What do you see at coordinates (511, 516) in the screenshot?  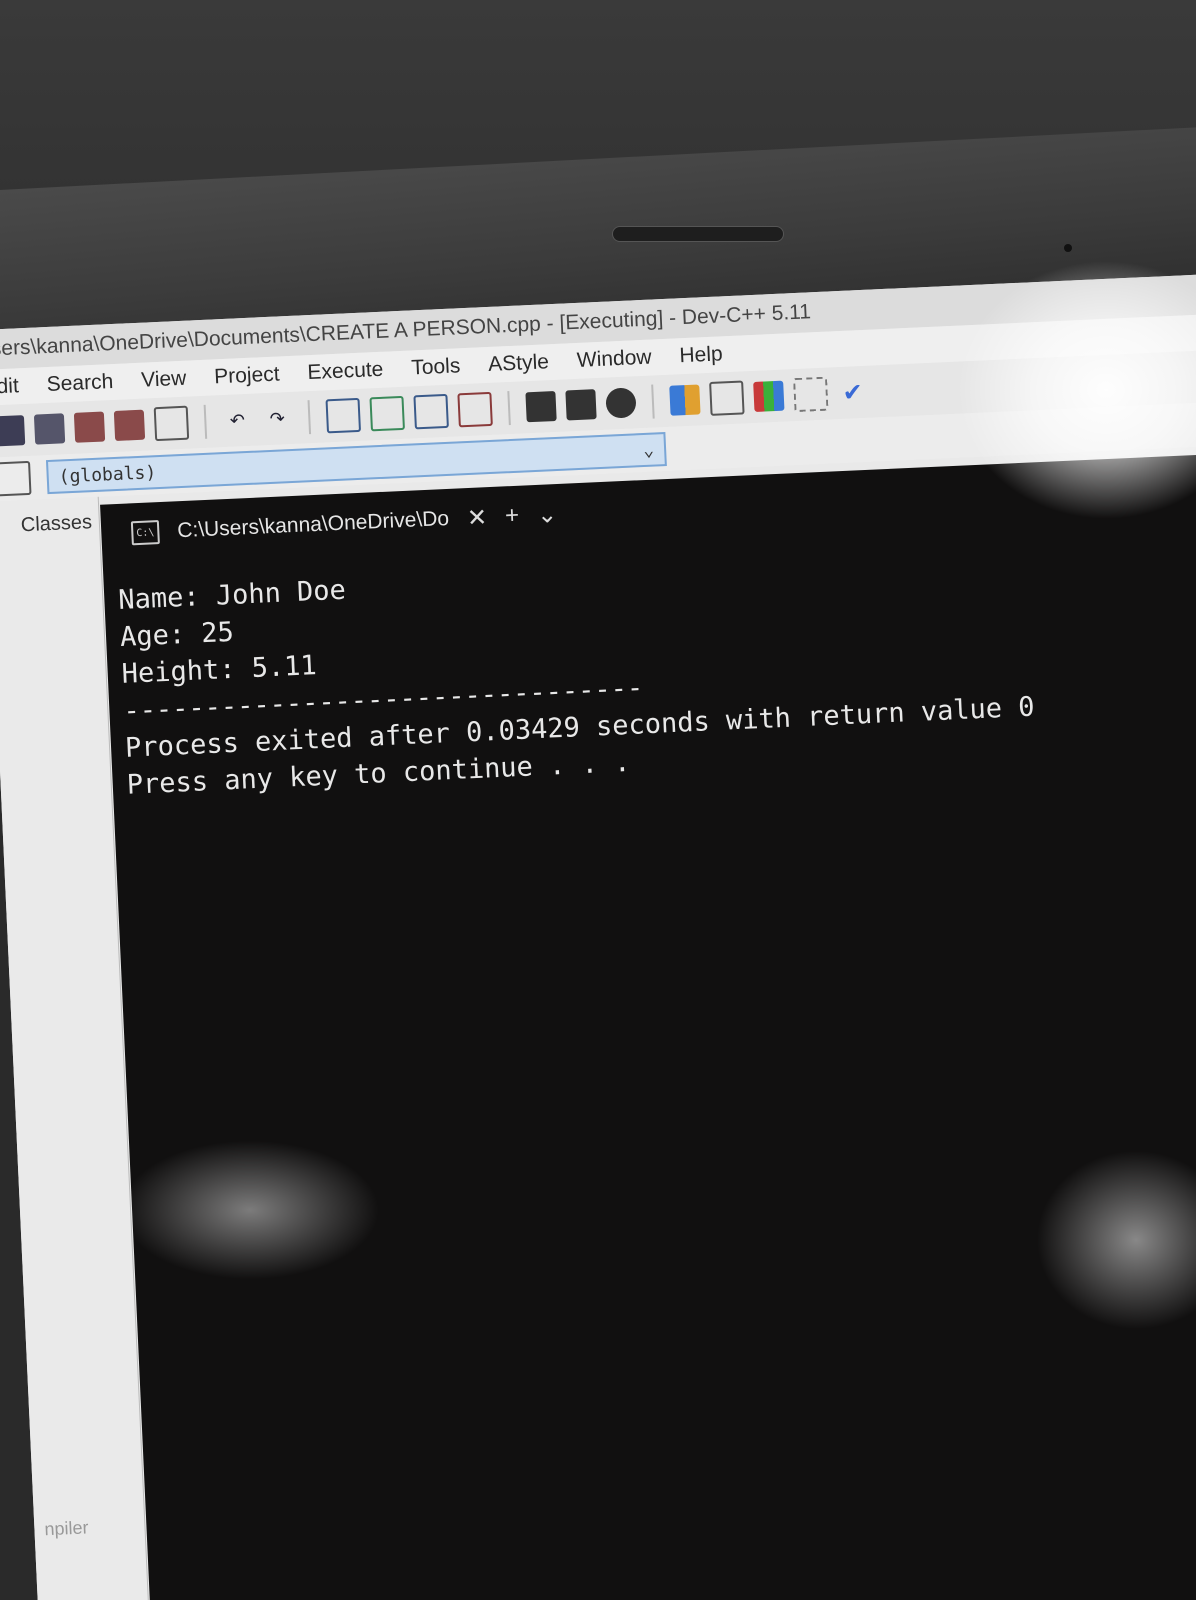 I see `new-tab-icon: +` at bounding box center [511, 516].